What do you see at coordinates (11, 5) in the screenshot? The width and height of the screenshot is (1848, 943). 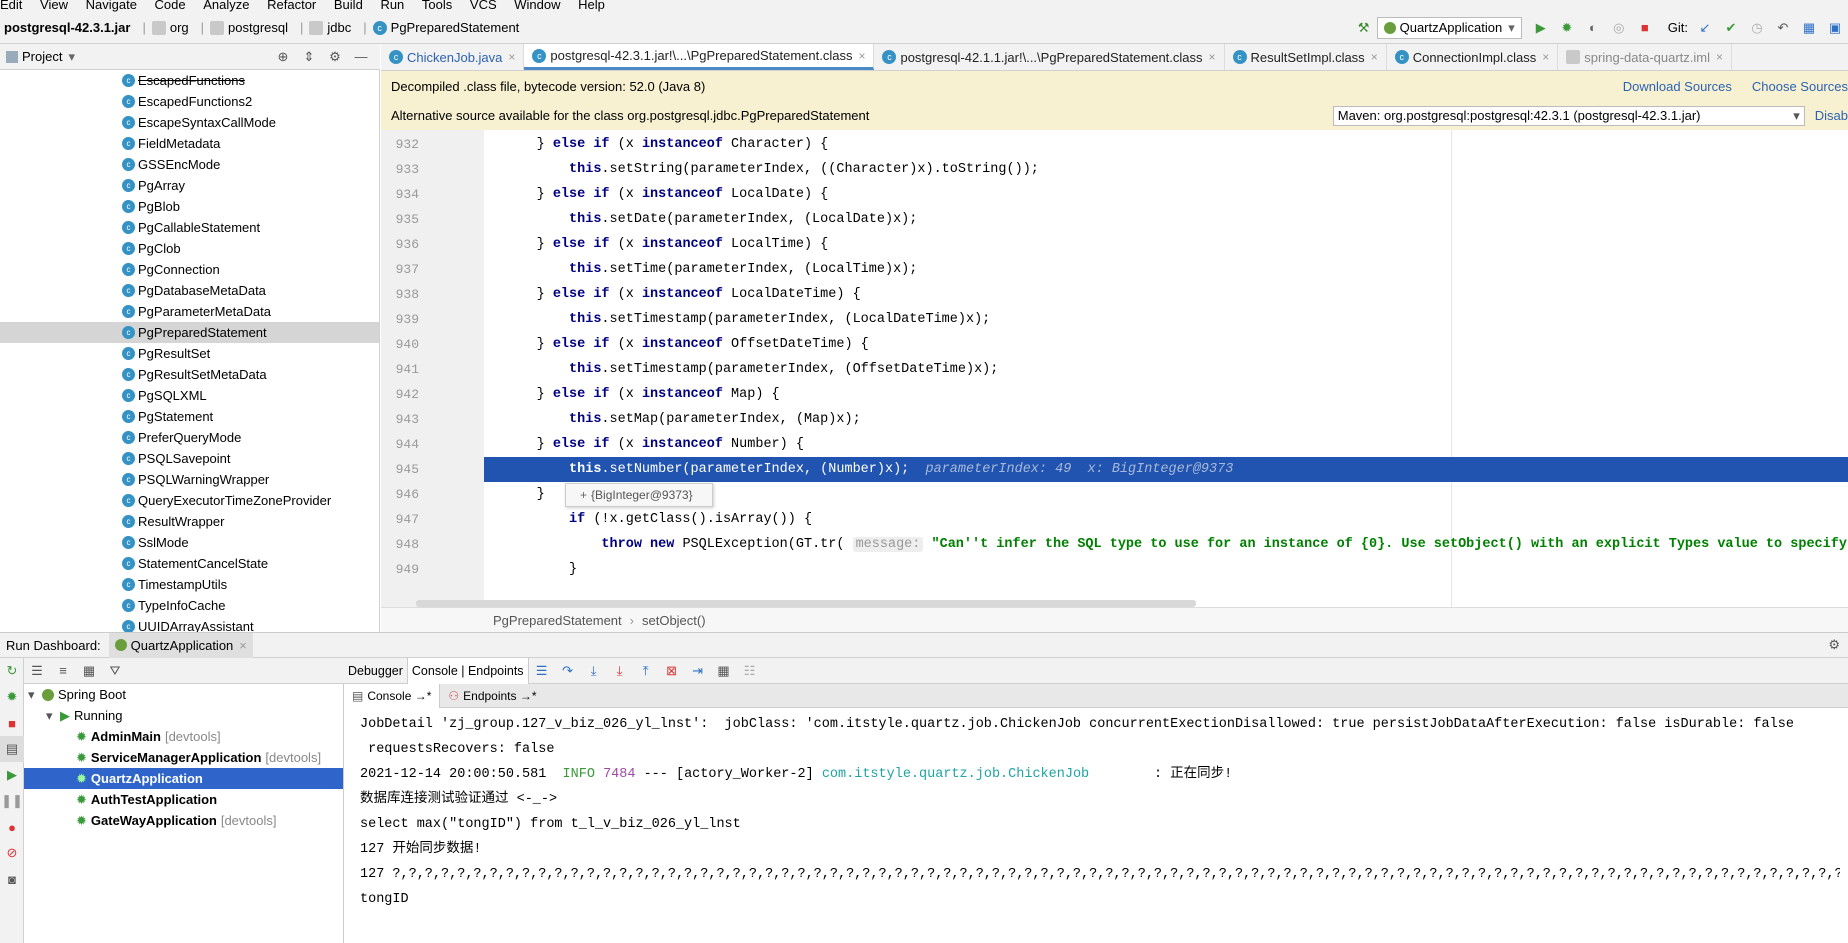 I see `menu-edit: Edit` at bounding box center [11, 5].